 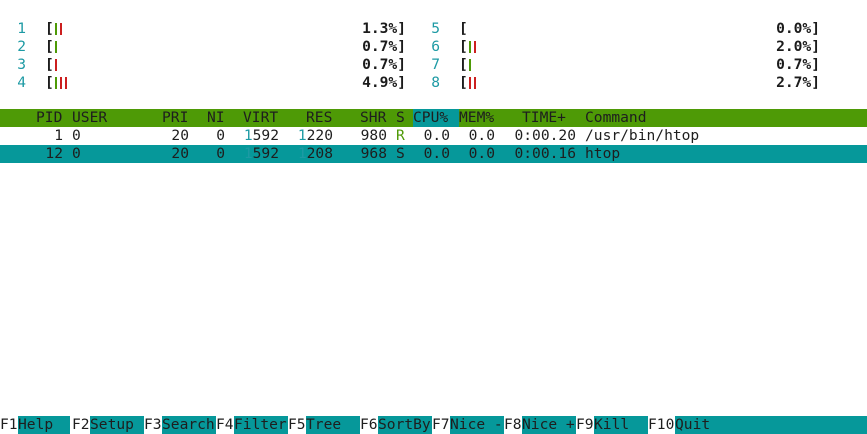 What do you see at coordinates (54, 153) in the screenshot?
I see `pid-cell: 12` at bounding box center [54, 153].